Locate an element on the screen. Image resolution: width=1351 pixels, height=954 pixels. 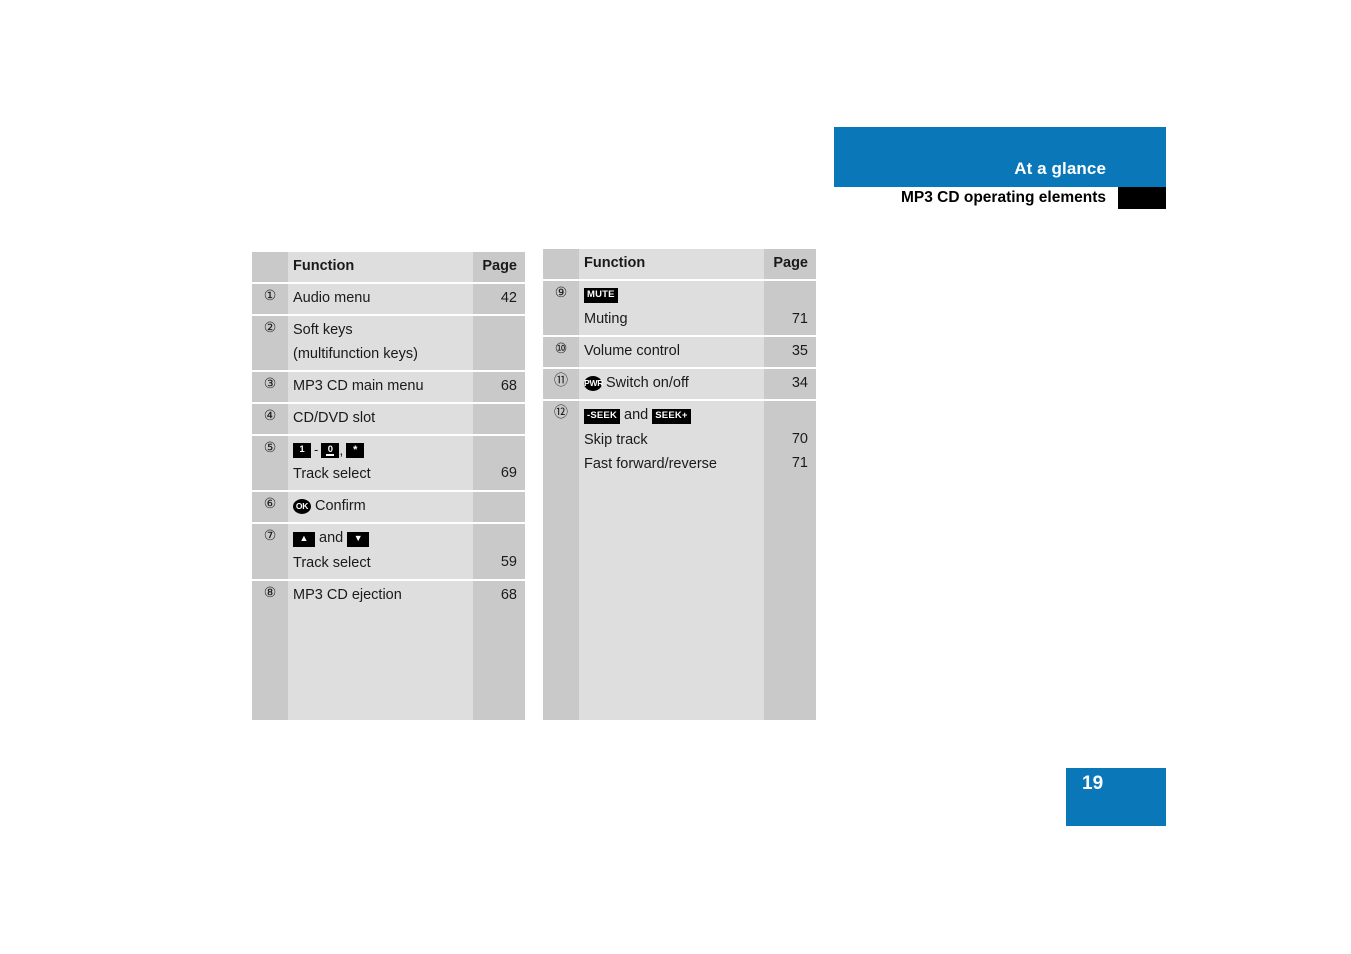
table-row: ⑨ MUTE Muting 71 is located at coordinates (679, 308).